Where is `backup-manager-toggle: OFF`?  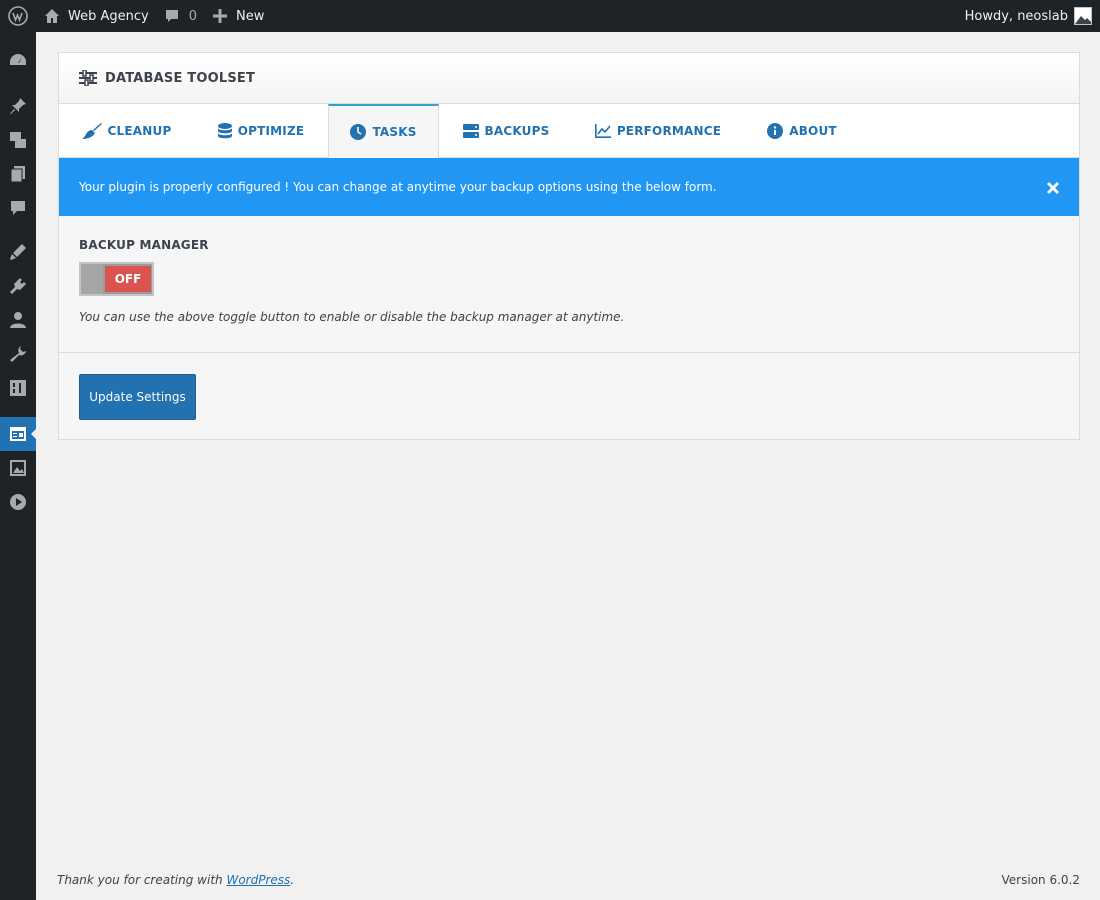 backup-manager-toggle: OFF is located at coordinates (116, 279).